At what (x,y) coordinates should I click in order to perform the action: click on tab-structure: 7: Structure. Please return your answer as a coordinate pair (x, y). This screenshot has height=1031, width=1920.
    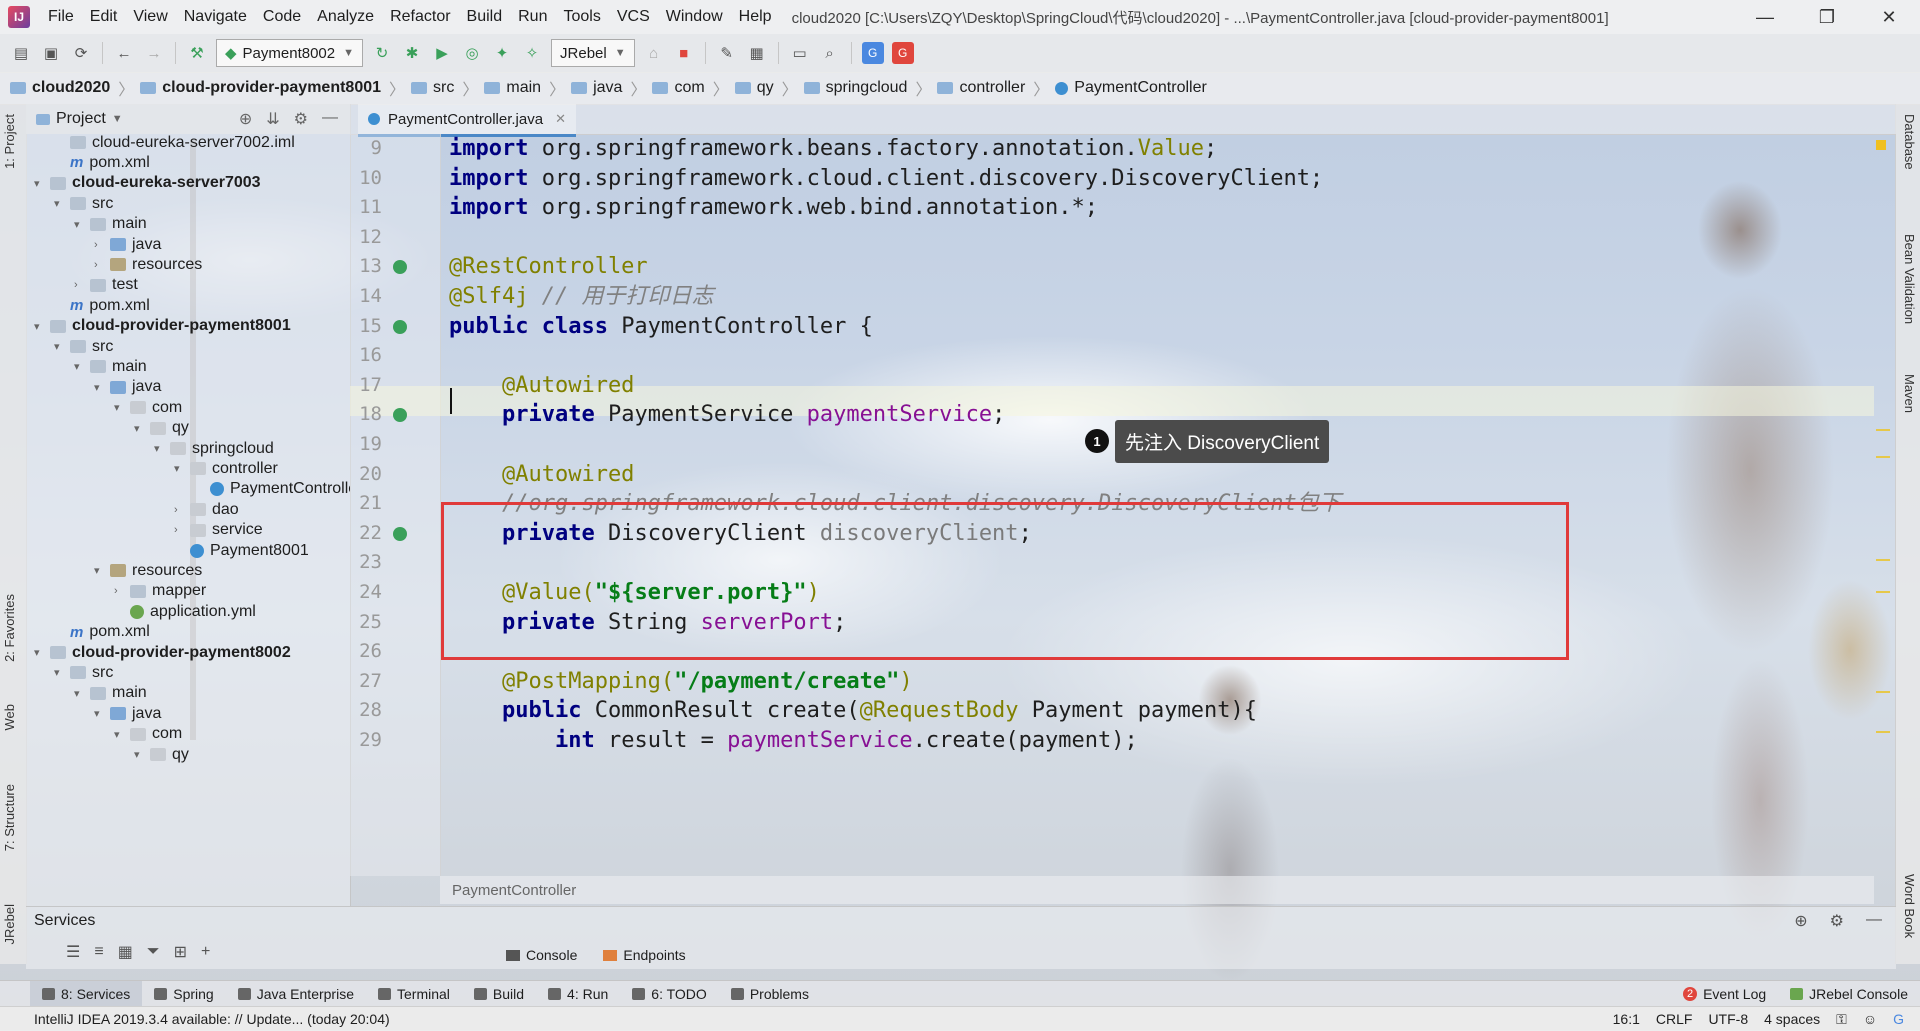
    Looking at the image, I should click on (9, 817).